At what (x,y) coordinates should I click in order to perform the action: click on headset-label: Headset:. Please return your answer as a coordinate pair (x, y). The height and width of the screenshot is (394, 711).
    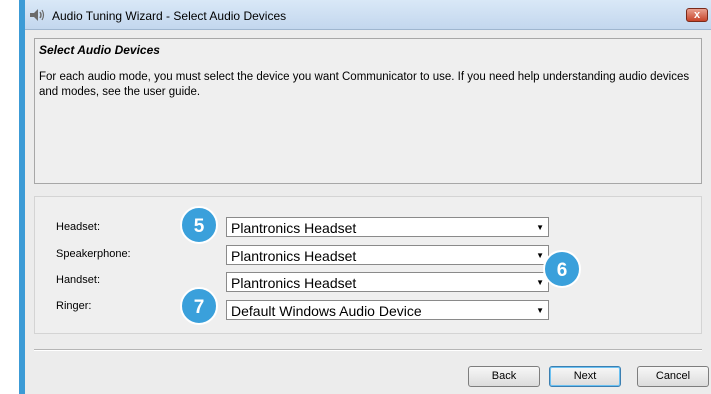
    Looking at the image, I should click on (78, 227).